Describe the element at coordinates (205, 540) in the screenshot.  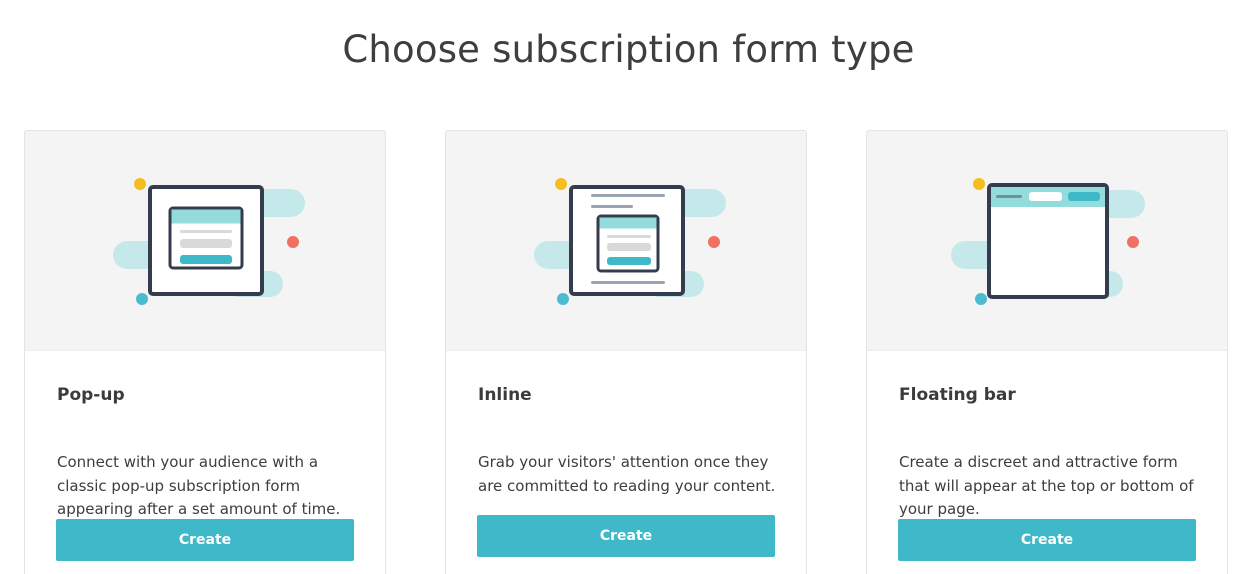
I see `create-popup-button: Create` at that location.